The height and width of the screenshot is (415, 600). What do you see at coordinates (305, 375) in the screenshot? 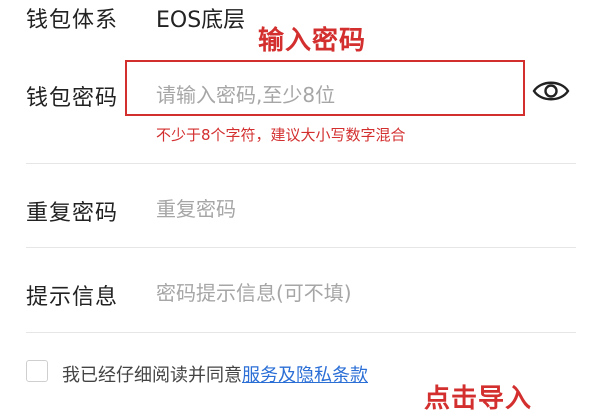
I see `privacy-terms-link: 服务及隐私条款` at bounding box center [305, 375].